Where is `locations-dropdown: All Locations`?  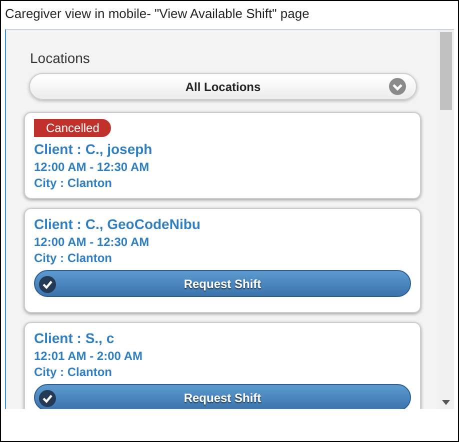 locations-dropdown: All Locations is located at coordinates (223, 86).